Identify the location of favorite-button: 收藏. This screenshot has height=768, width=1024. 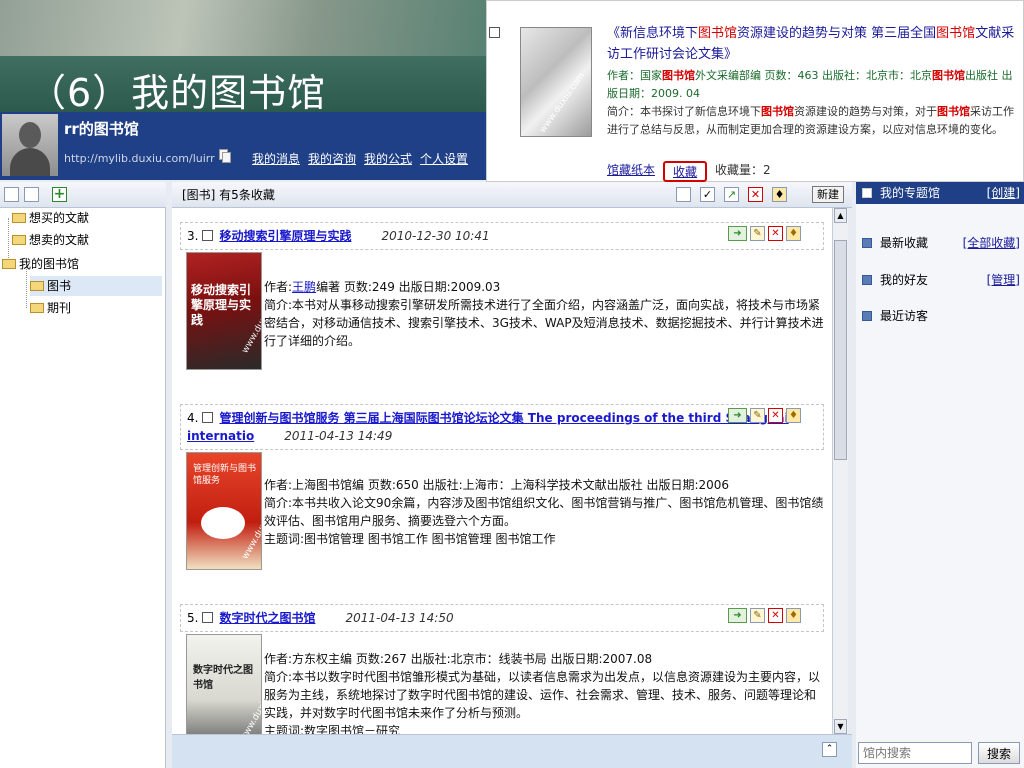
(685, 171).